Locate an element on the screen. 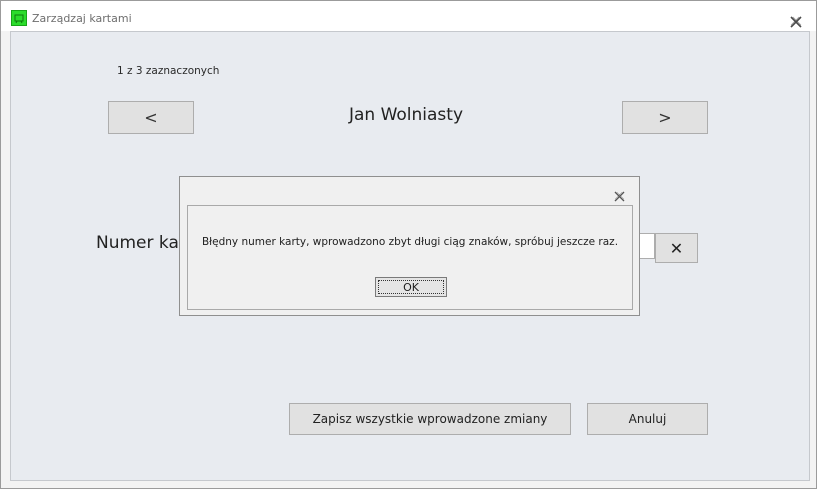 The width and height of the screenshot is (817, 489). close-icon is located at coordinates (796, 20).